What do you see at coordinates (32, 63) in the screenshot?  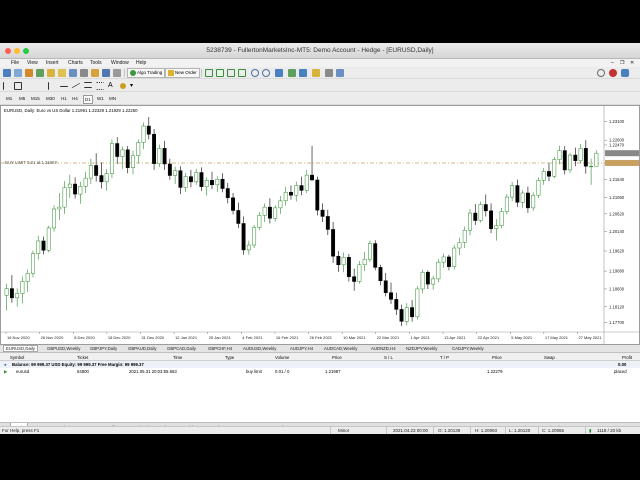 I see `menu-view: View` at bounding box center [32, 63].